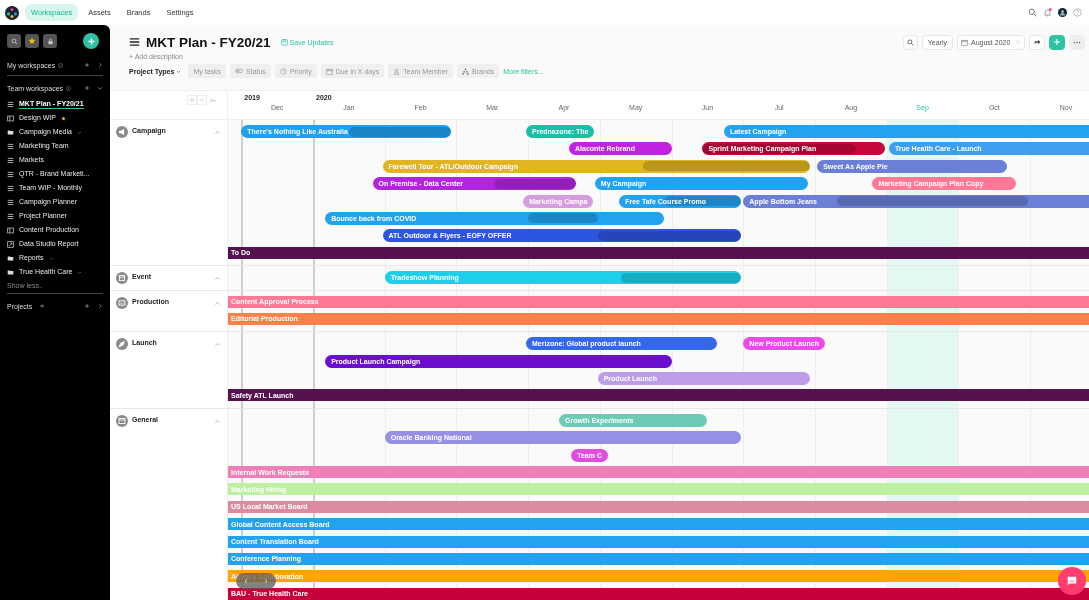 The height and width of the screenshot is (600, 1089). What do you see at coordinates (10, 244) in the screenshot?
I see `report-icon` at bounding box center [10, 244].